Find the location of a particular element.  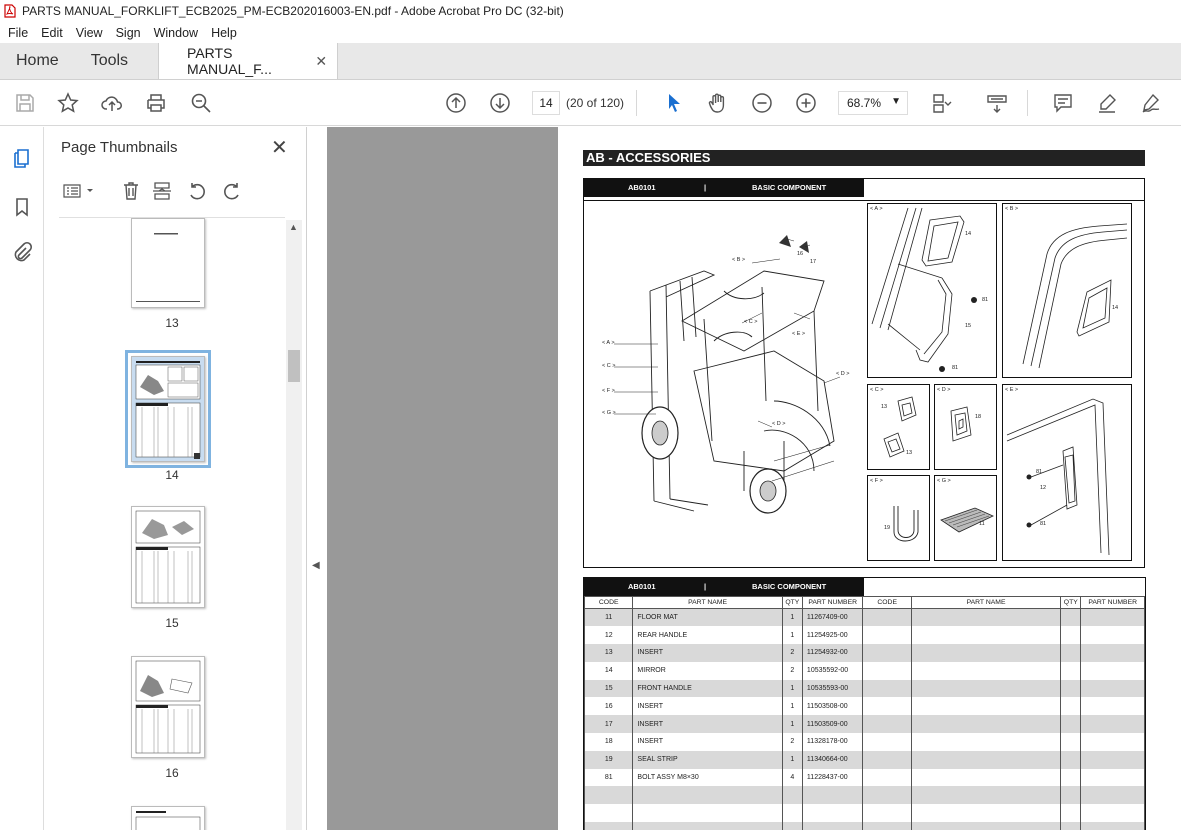

cell-name: FRONT HANDLE is located at coordinates (707, 688).